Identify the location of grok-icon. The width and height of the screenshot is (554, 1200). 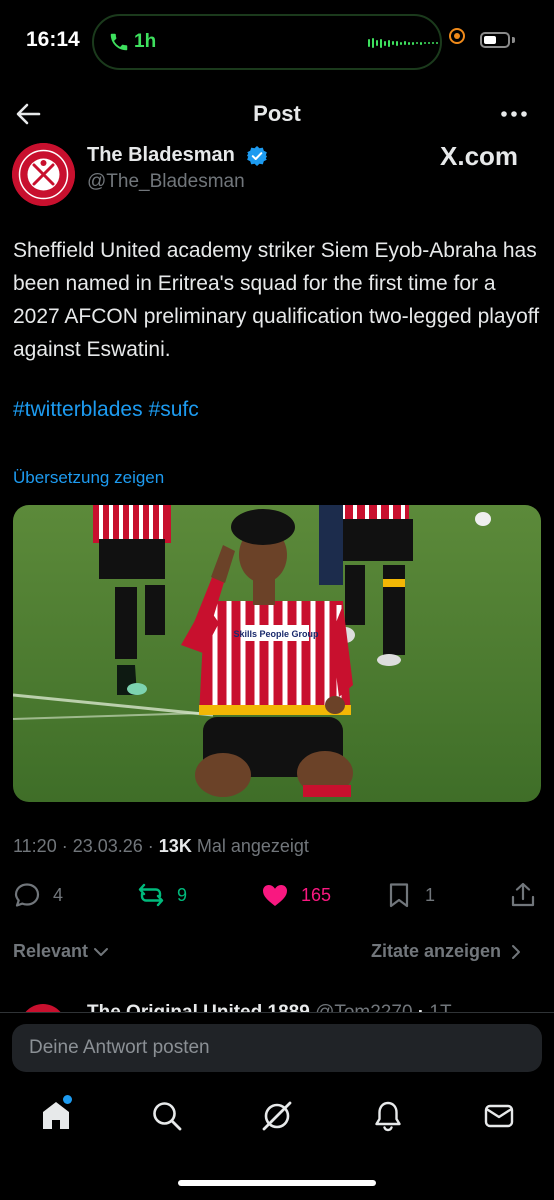
(277, 1116).